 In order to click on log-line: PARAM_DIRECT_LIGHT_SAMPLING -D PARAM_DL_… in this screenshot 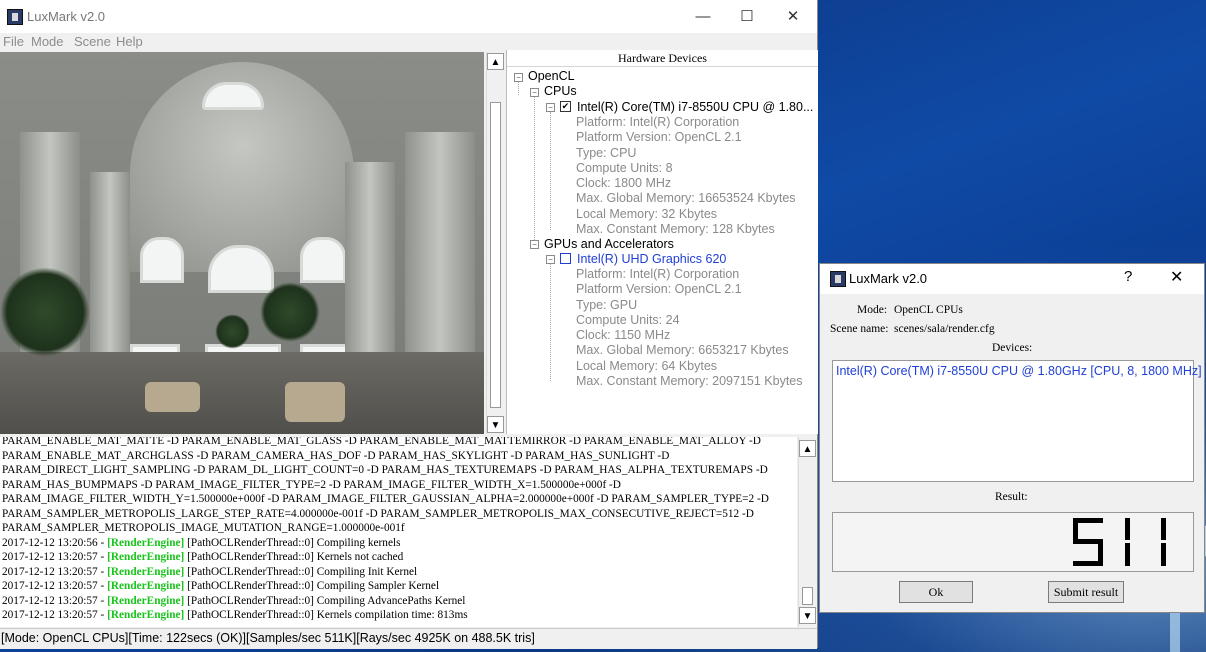, I will do `click(385, 470)`.